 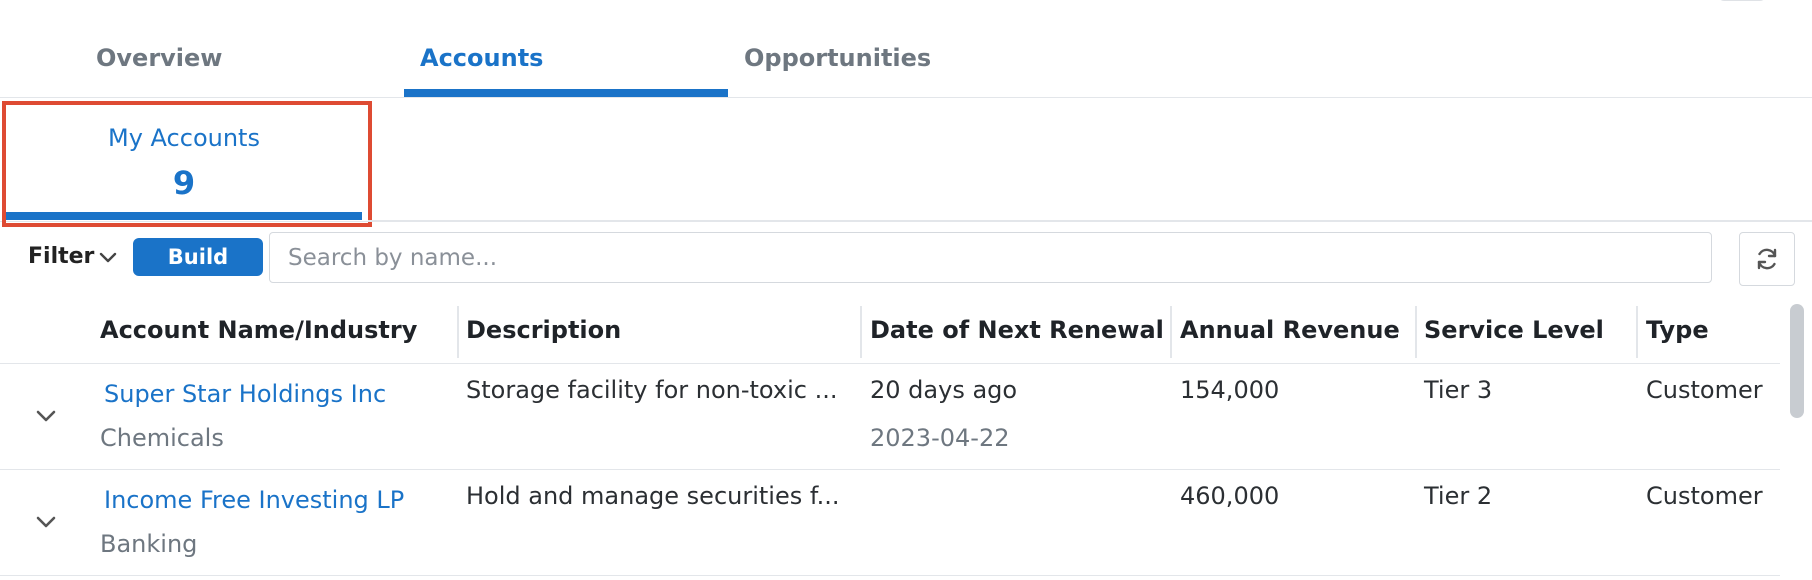 What do you see at coordinates (1458, 496) in the screenshot?
I see `service-level: Tier 2` at bounding box center [1458, 496].